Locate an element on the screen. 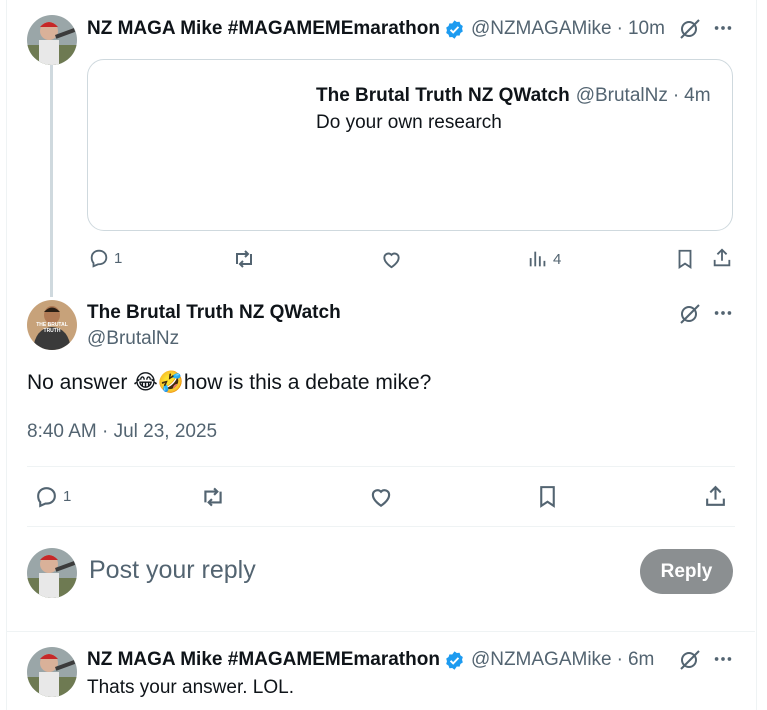 The width and height of the screenshot is (767, 710). thread-line is located at coordinates (51, 181).